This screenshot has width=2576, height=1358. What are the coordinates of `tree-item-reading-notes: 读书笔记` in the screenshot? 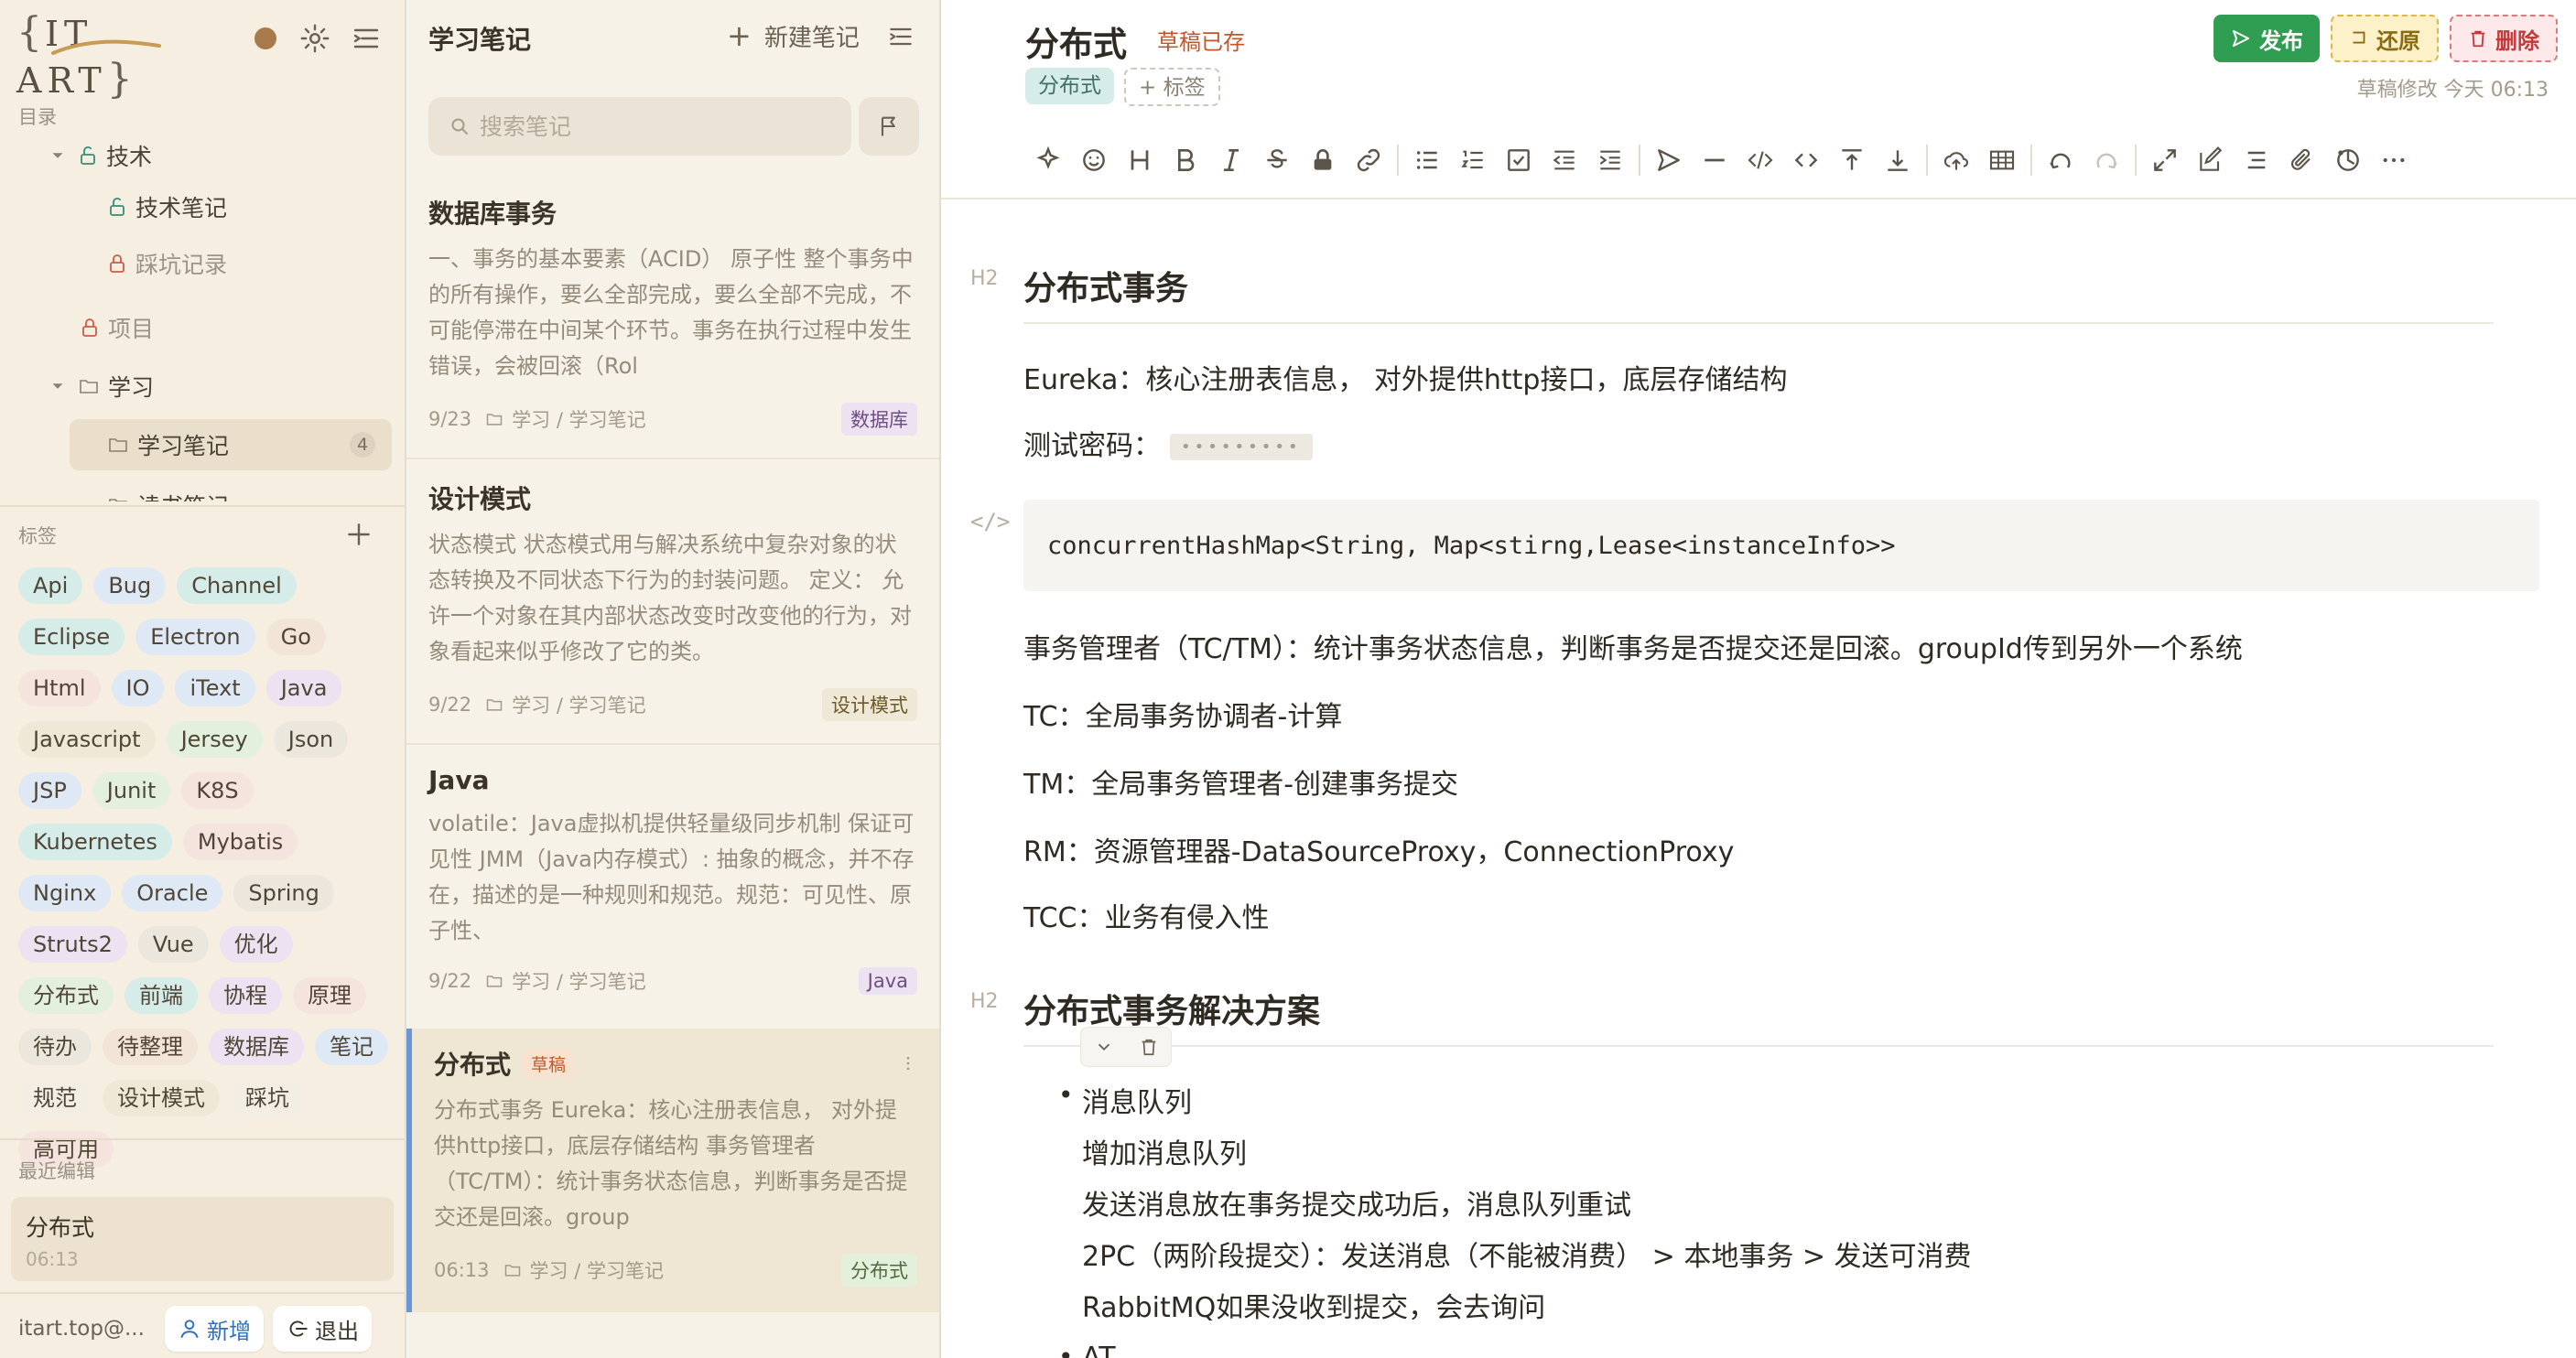 It's located at (251, 490).